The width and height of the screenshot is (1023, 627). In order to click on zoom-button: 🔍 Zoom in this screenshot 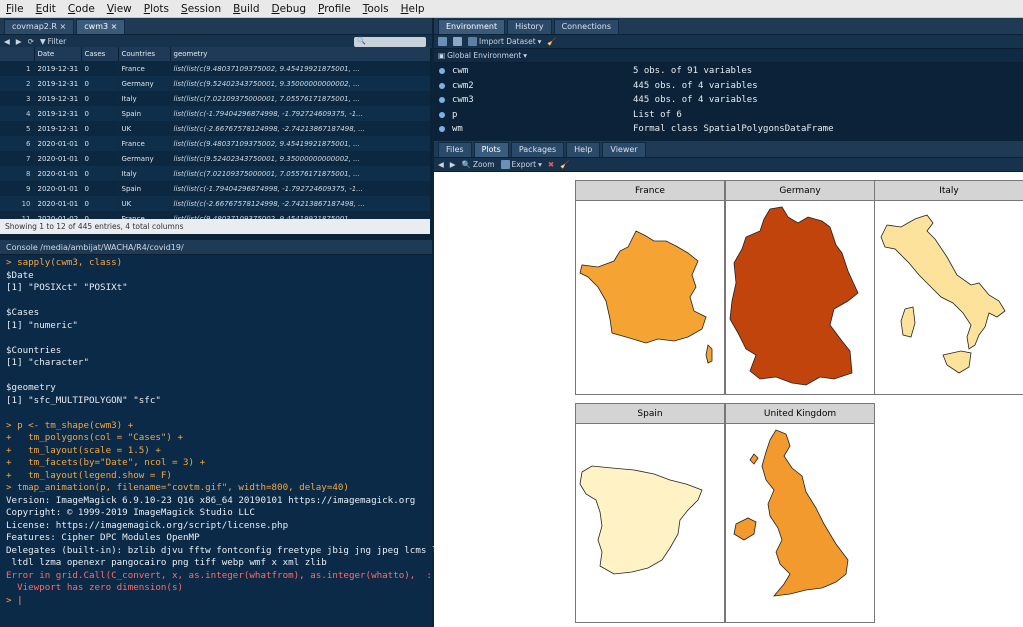, I will do `click(478, 164)`.